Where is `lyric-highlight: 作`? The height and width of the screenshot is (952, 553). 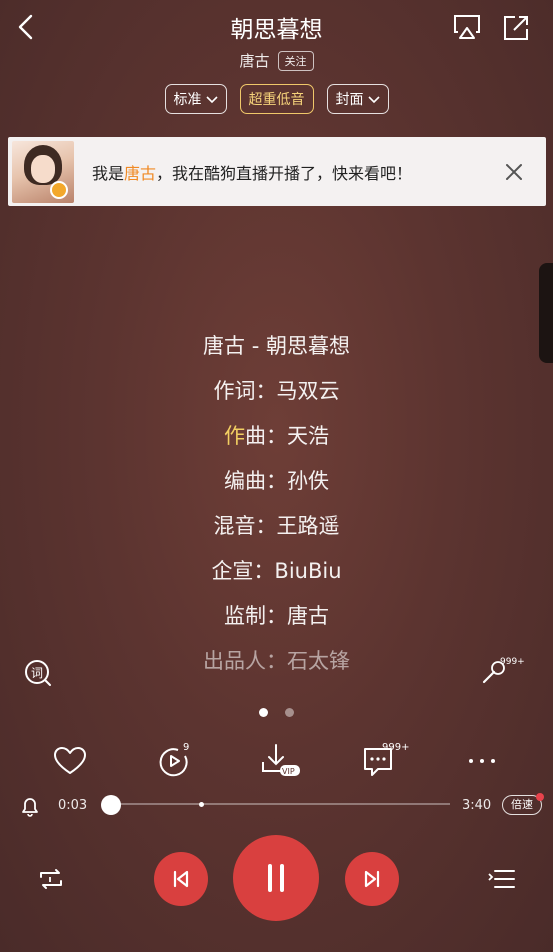 lyric-highlight: 作 is located at coordinates (234, 436).